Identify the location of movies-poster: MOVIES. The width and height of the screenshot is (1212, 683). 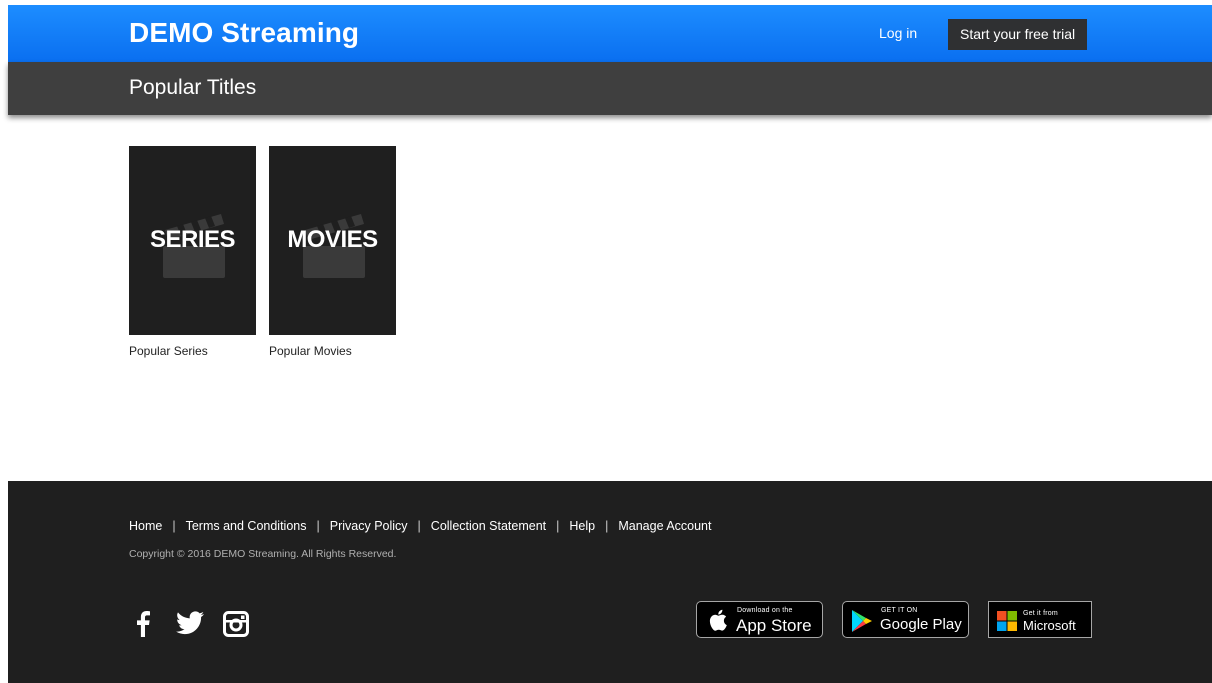
(332, 240).